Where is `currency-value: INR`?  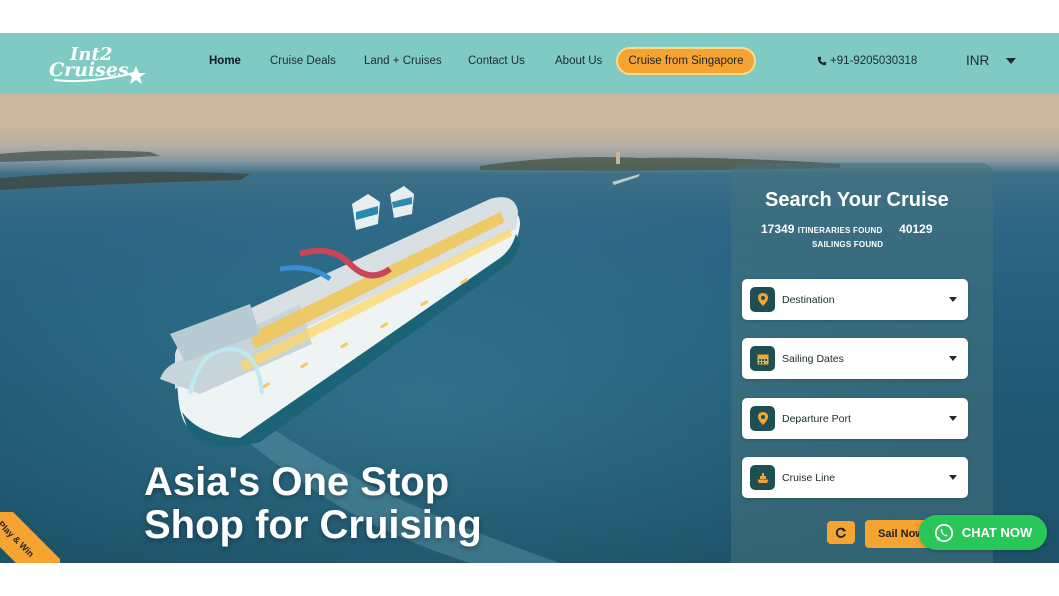
currency-value: INR is located at coordinates (978, 60).